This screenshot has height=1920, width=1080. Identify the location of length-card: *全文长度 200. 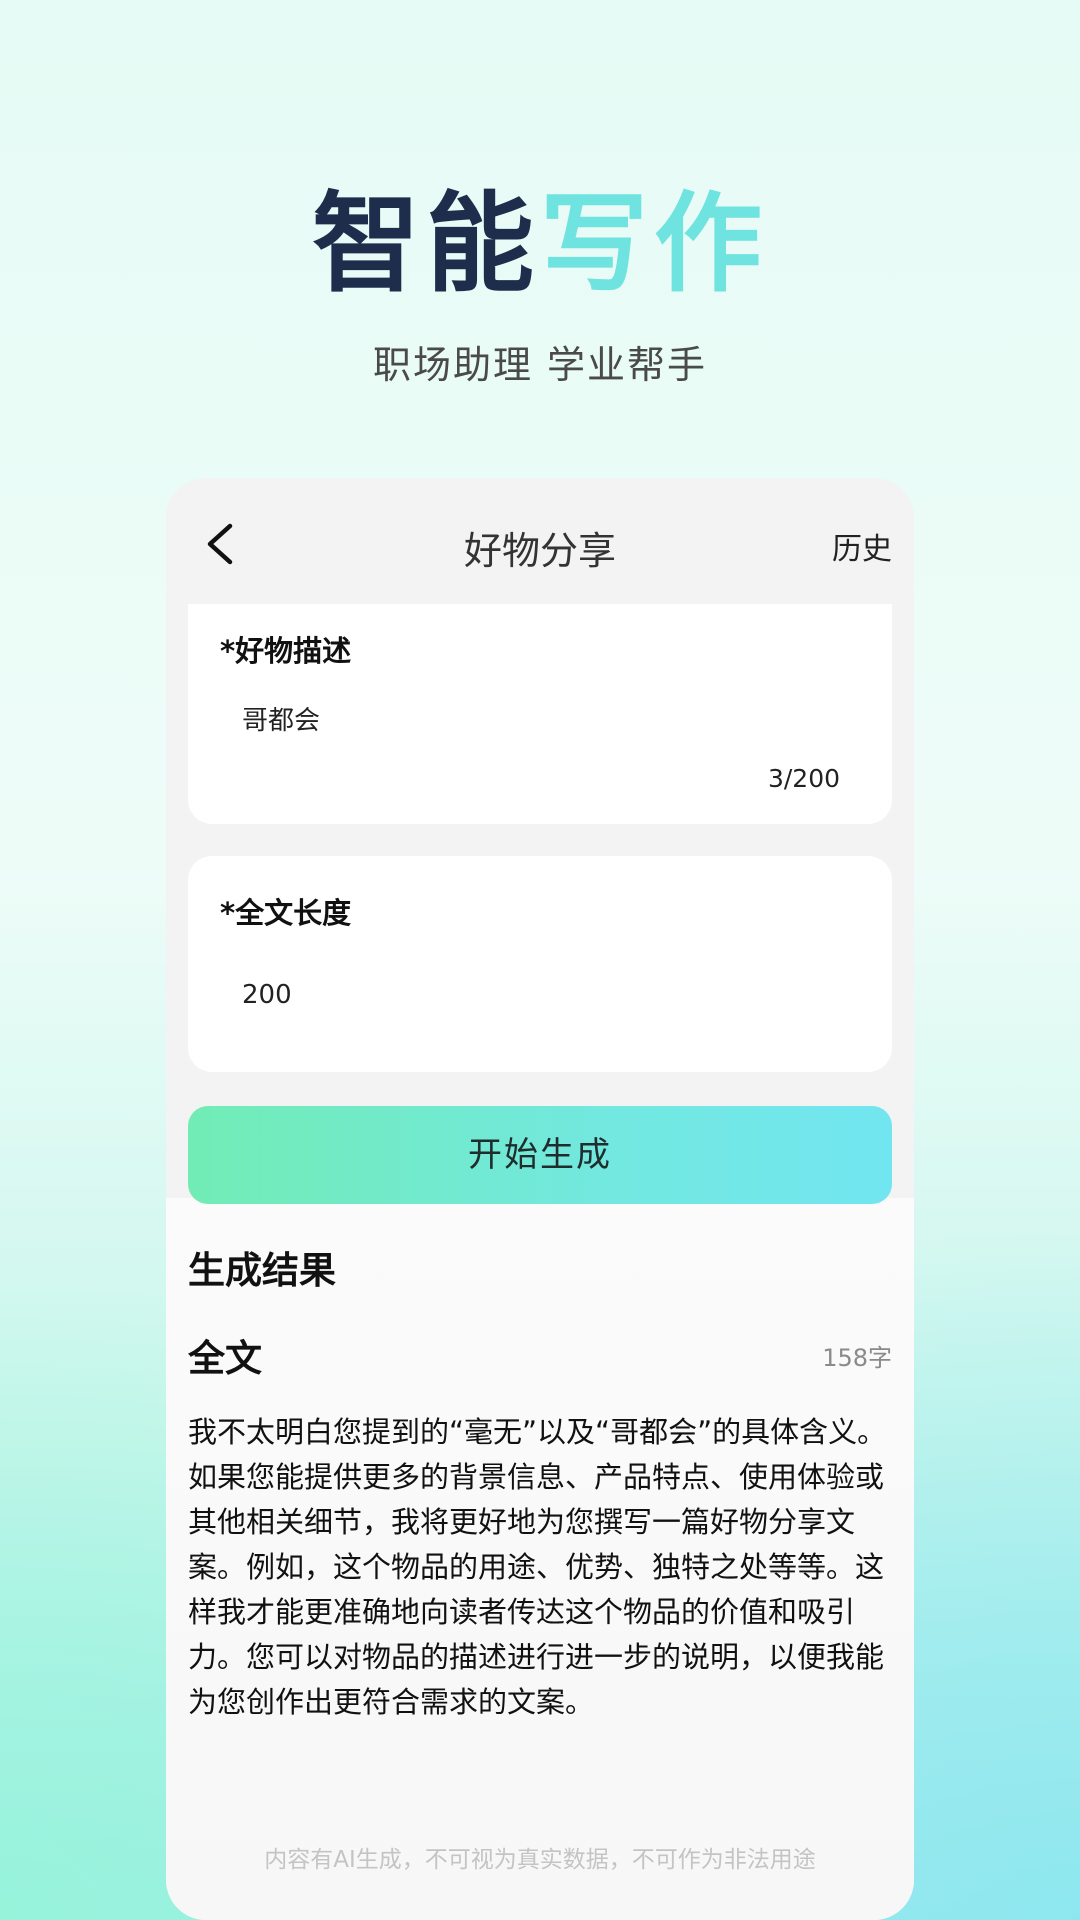
(540, 964).